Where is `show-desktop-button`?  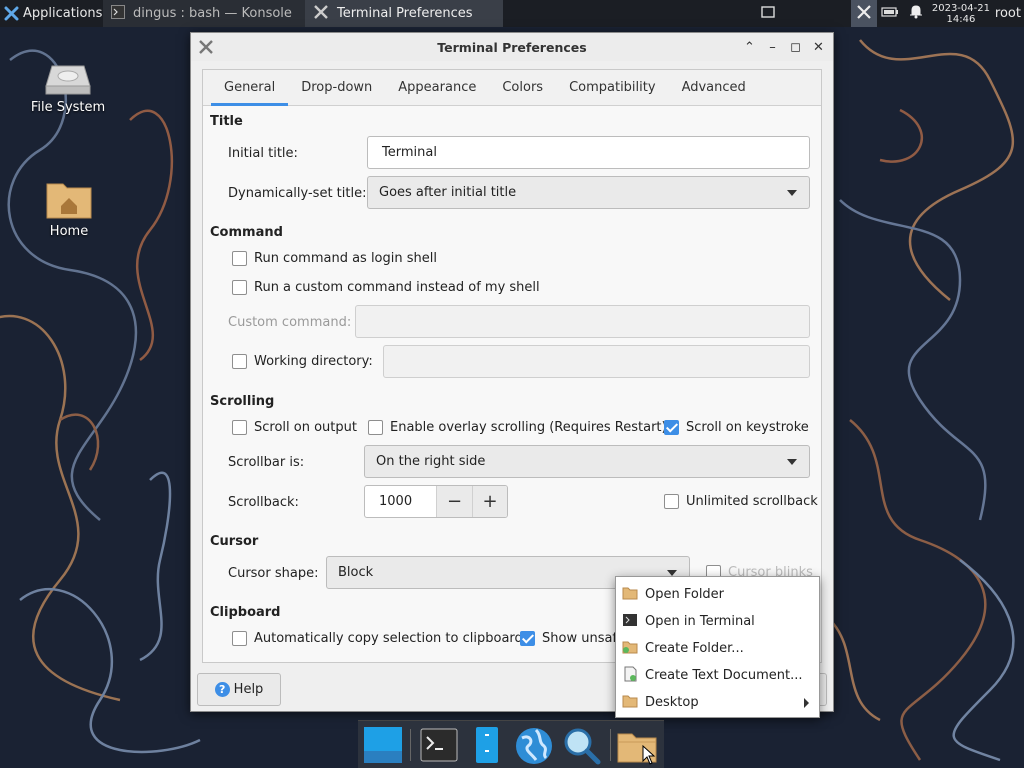 show-desktop-button is located at coordinates (768, 13).